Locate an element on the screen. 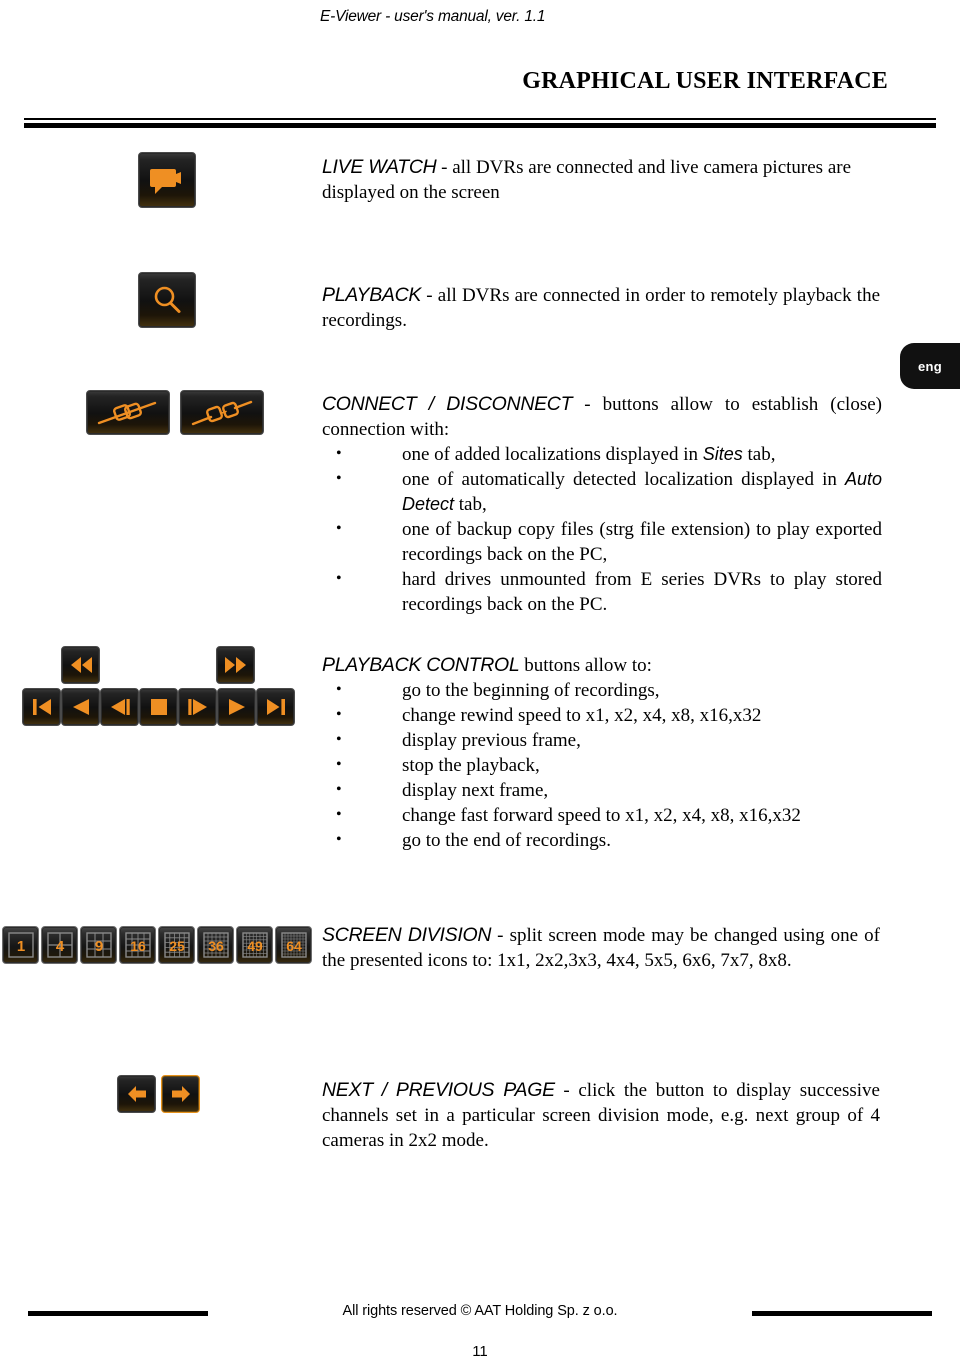 The image size is (960, 1366). svg-text: 64 is located at coordinates (294, 946).